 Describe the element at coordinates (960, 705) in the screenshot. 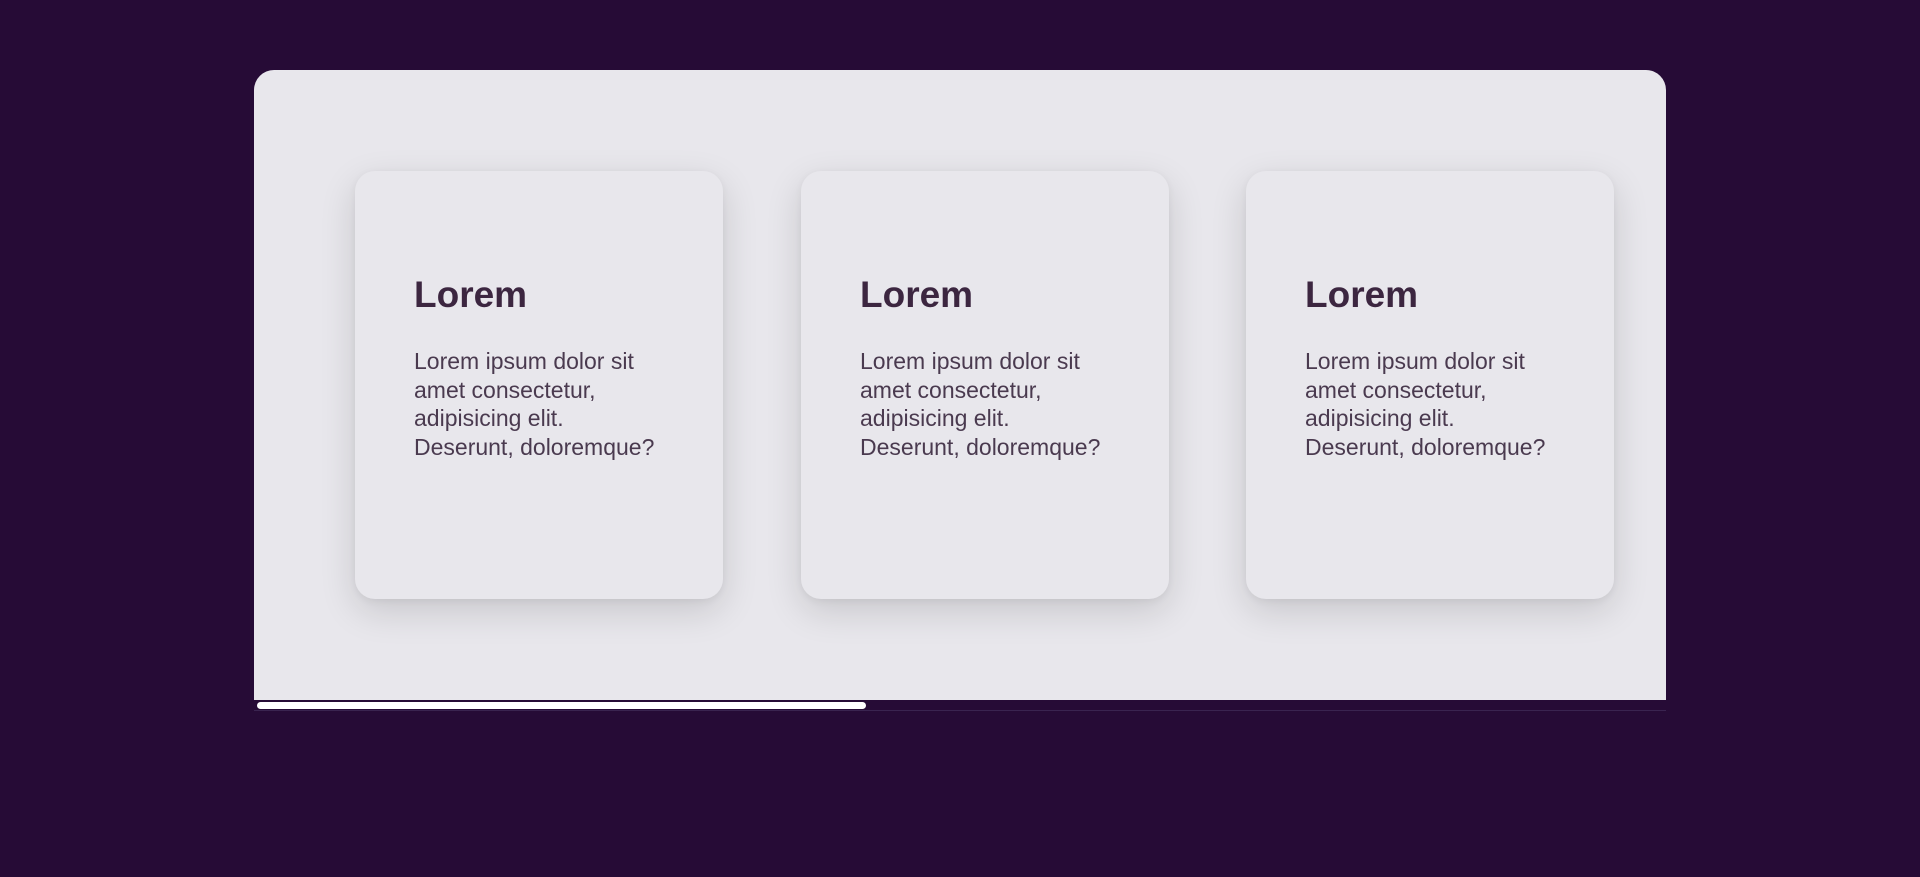

I see `horizontal-scrollbar` at that location.